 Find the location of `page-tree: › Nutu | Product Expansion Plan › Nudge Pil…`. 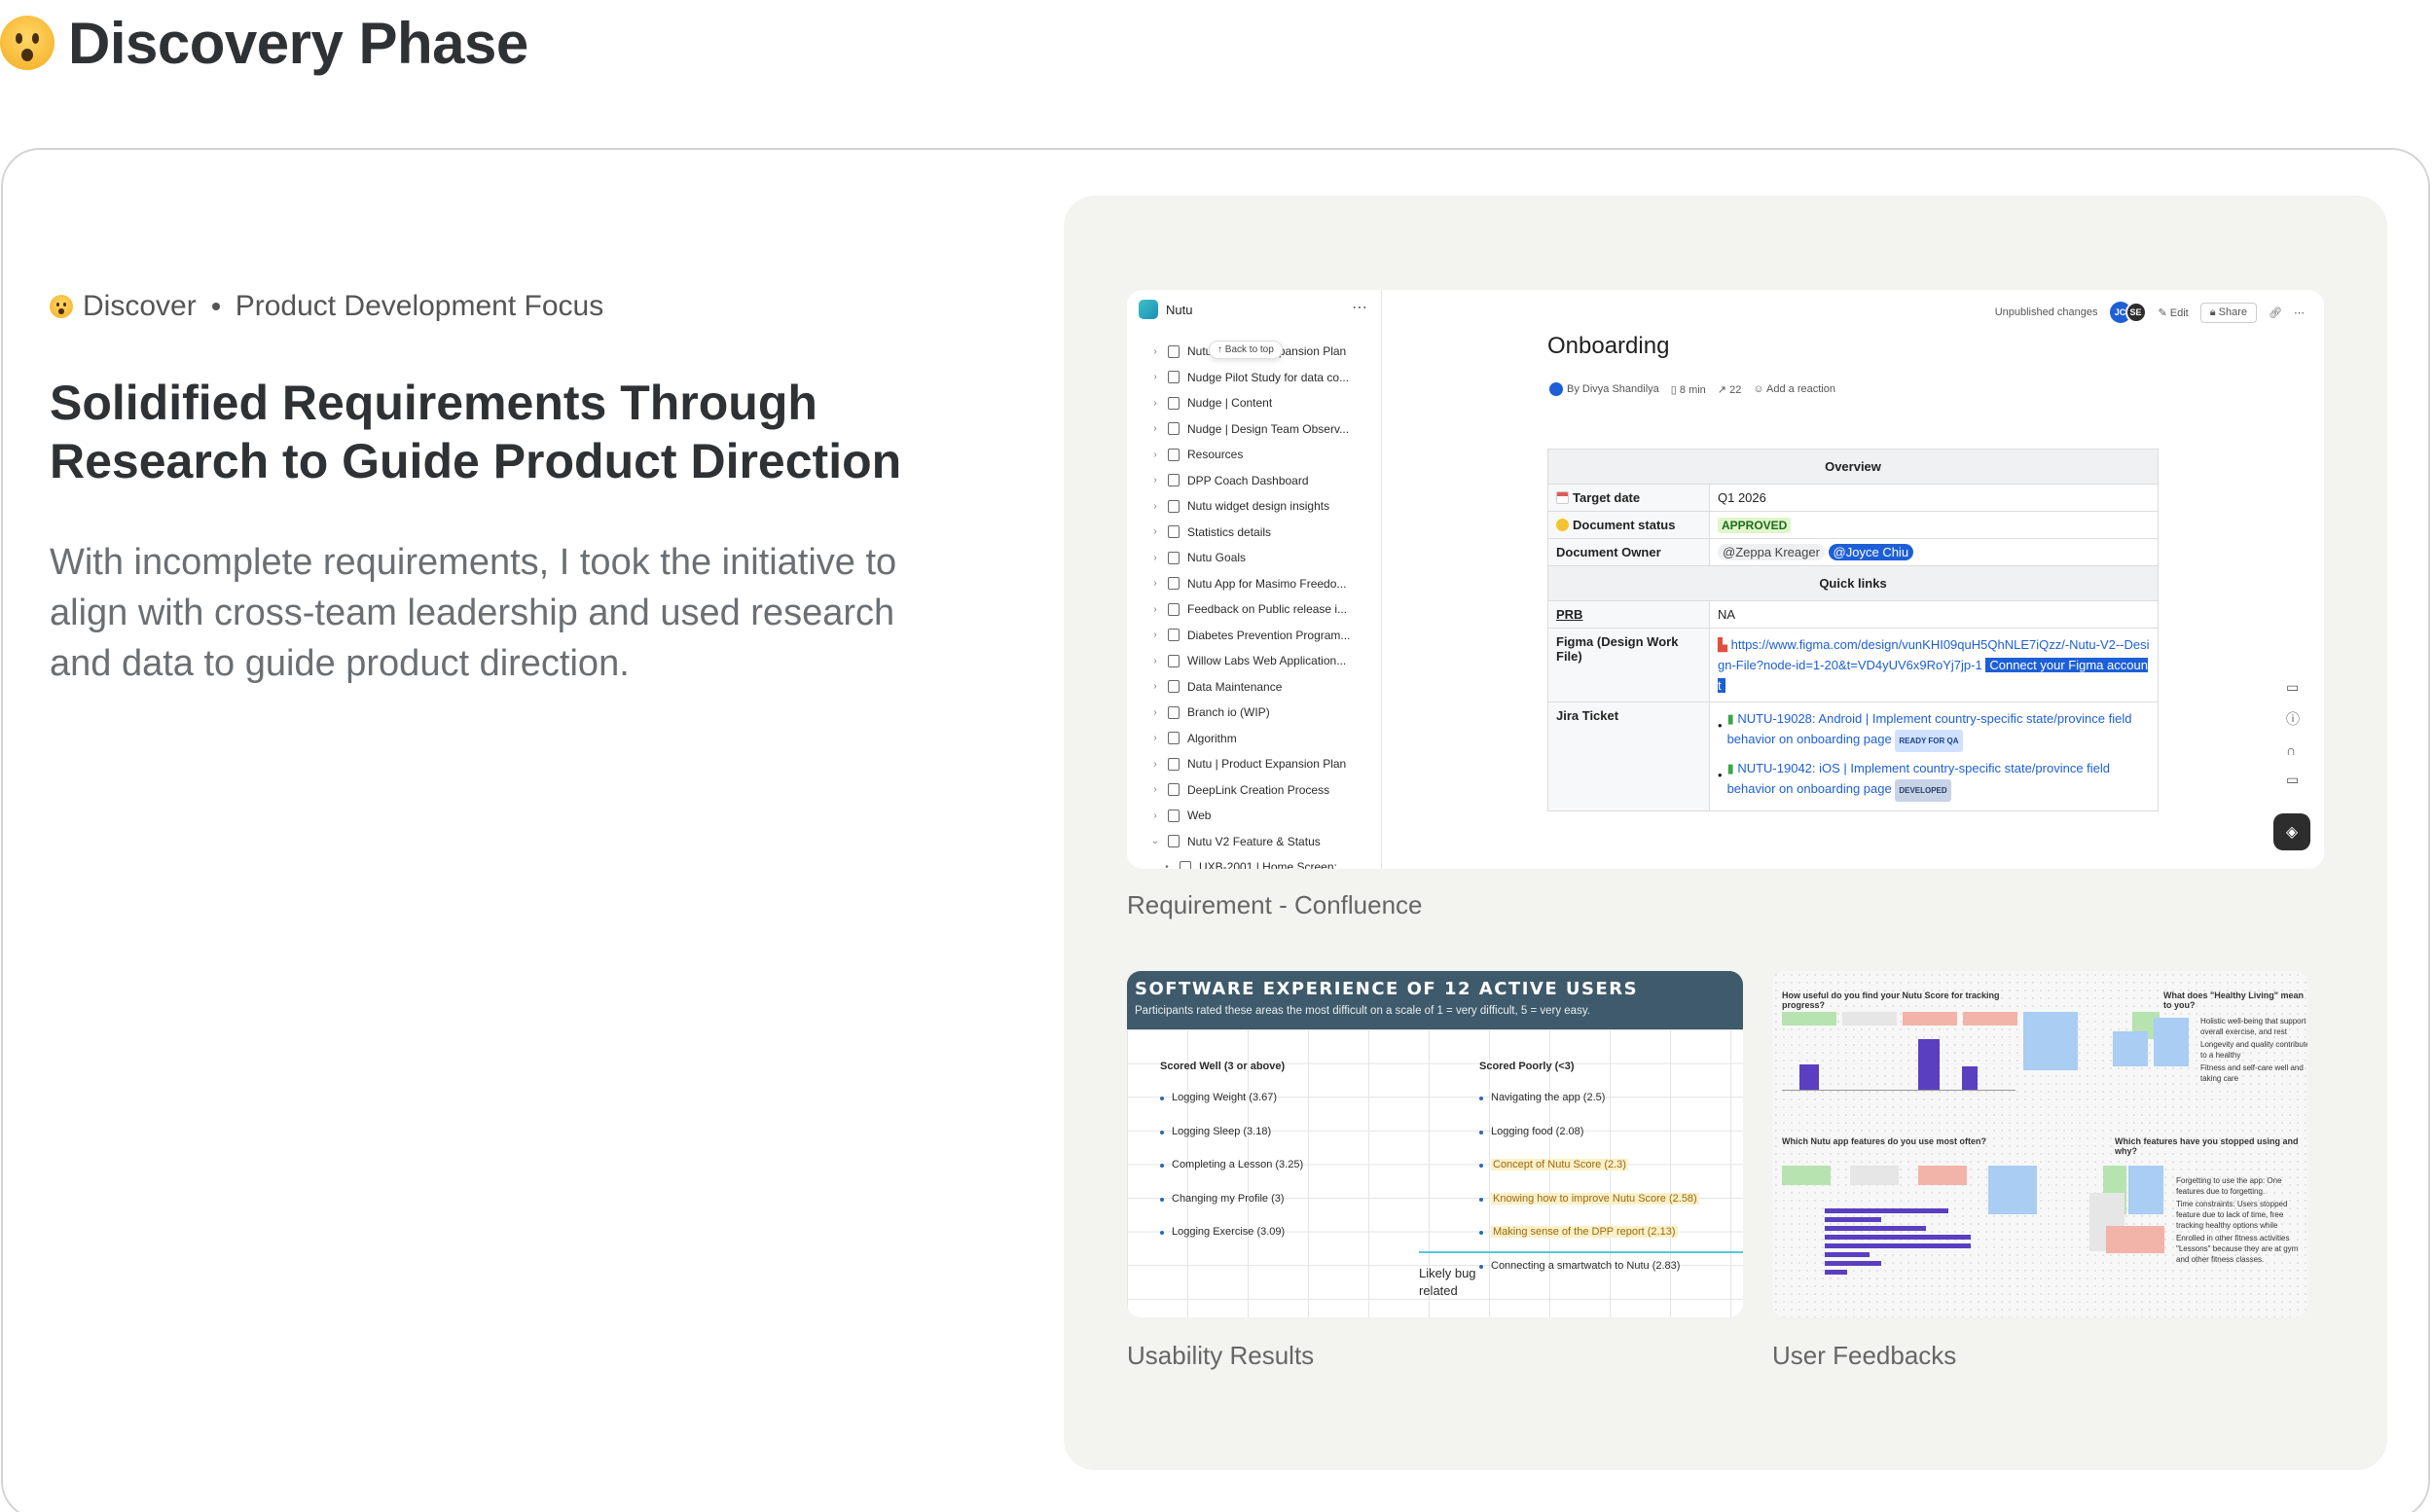

page-tree: › Nutu | Product Expansion Plan › Nudge Pil… is located at coordinates (1262, 604).